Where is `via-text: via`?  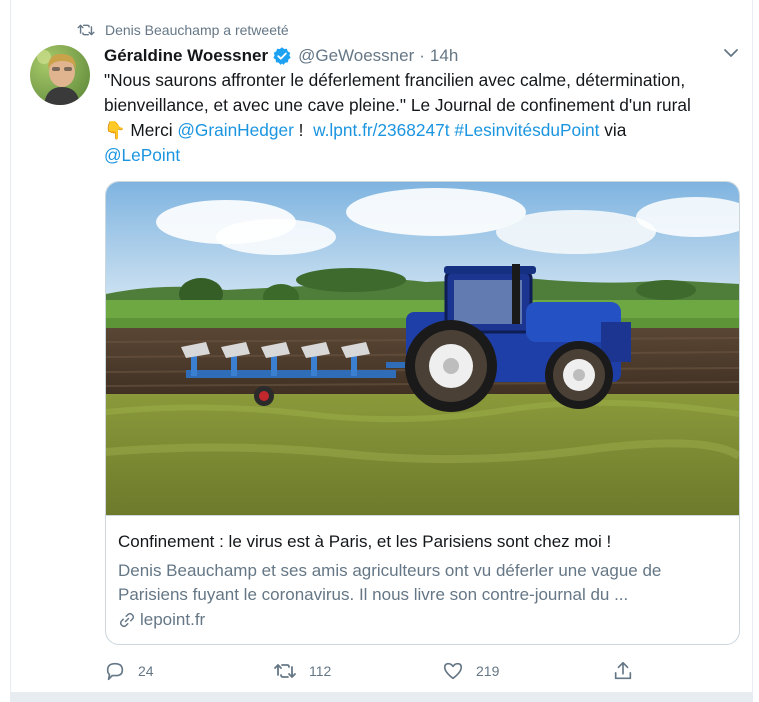
via-text: via is located at coordinates (613, 130).